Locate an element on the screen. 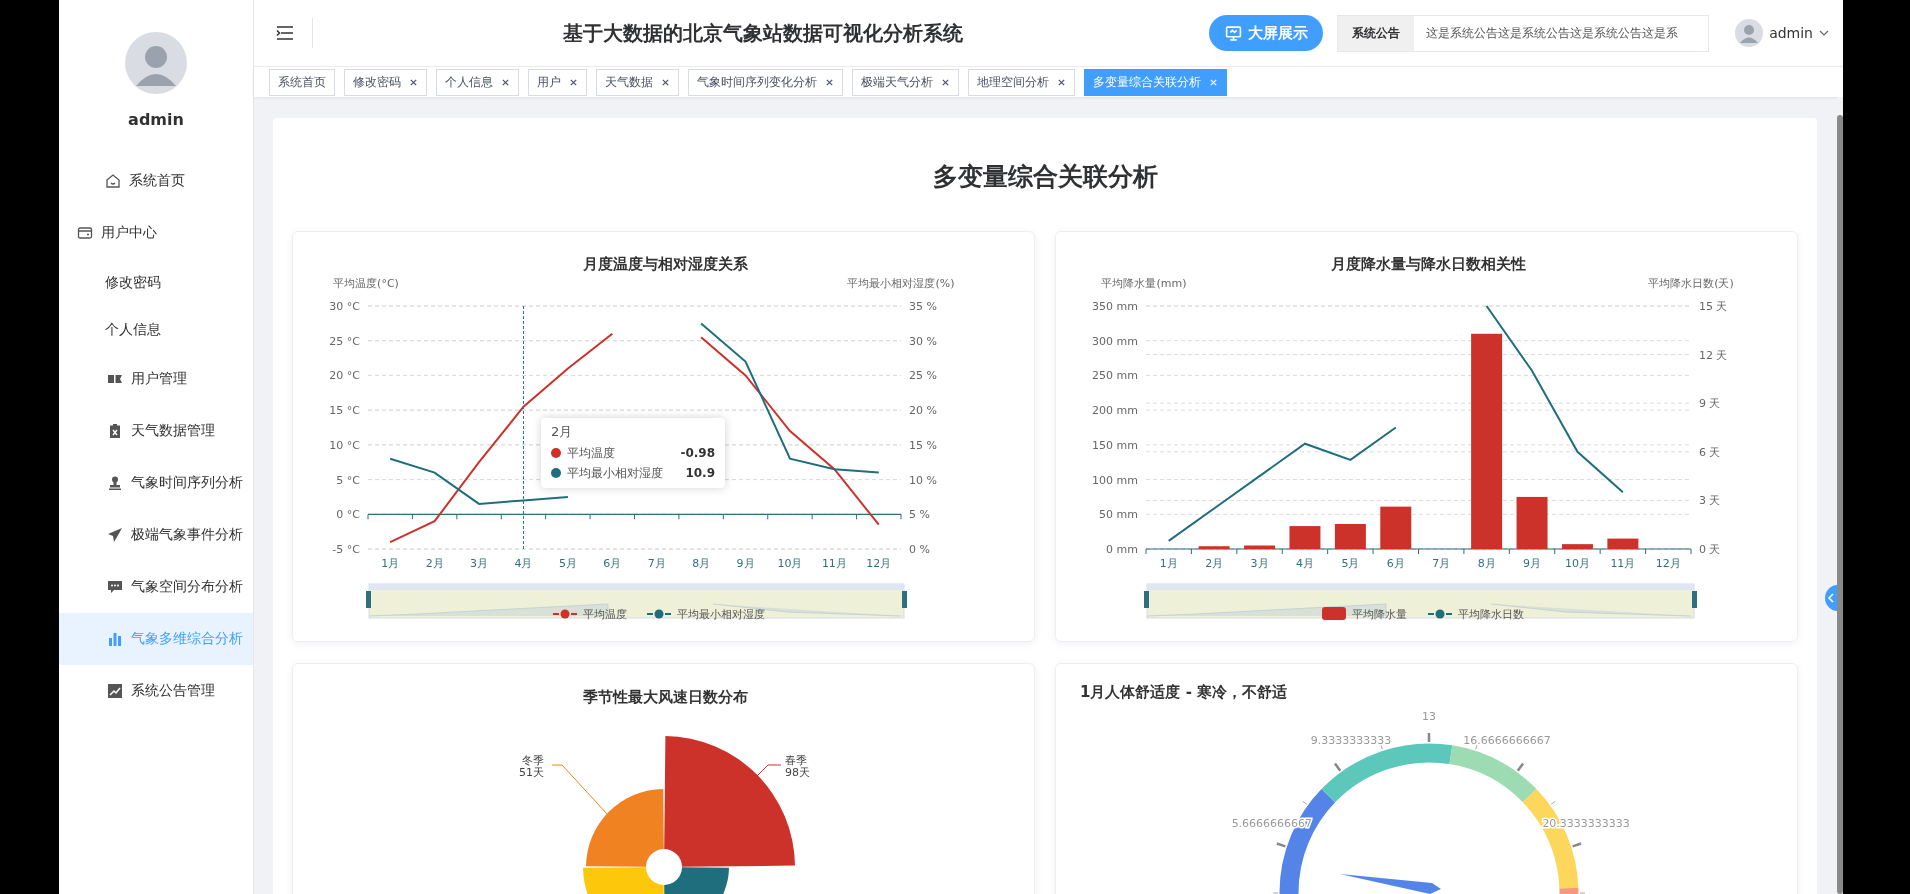 The image size is (1910, 894). slice-label: 冬季 51天 is located at coordinates (531, 766).